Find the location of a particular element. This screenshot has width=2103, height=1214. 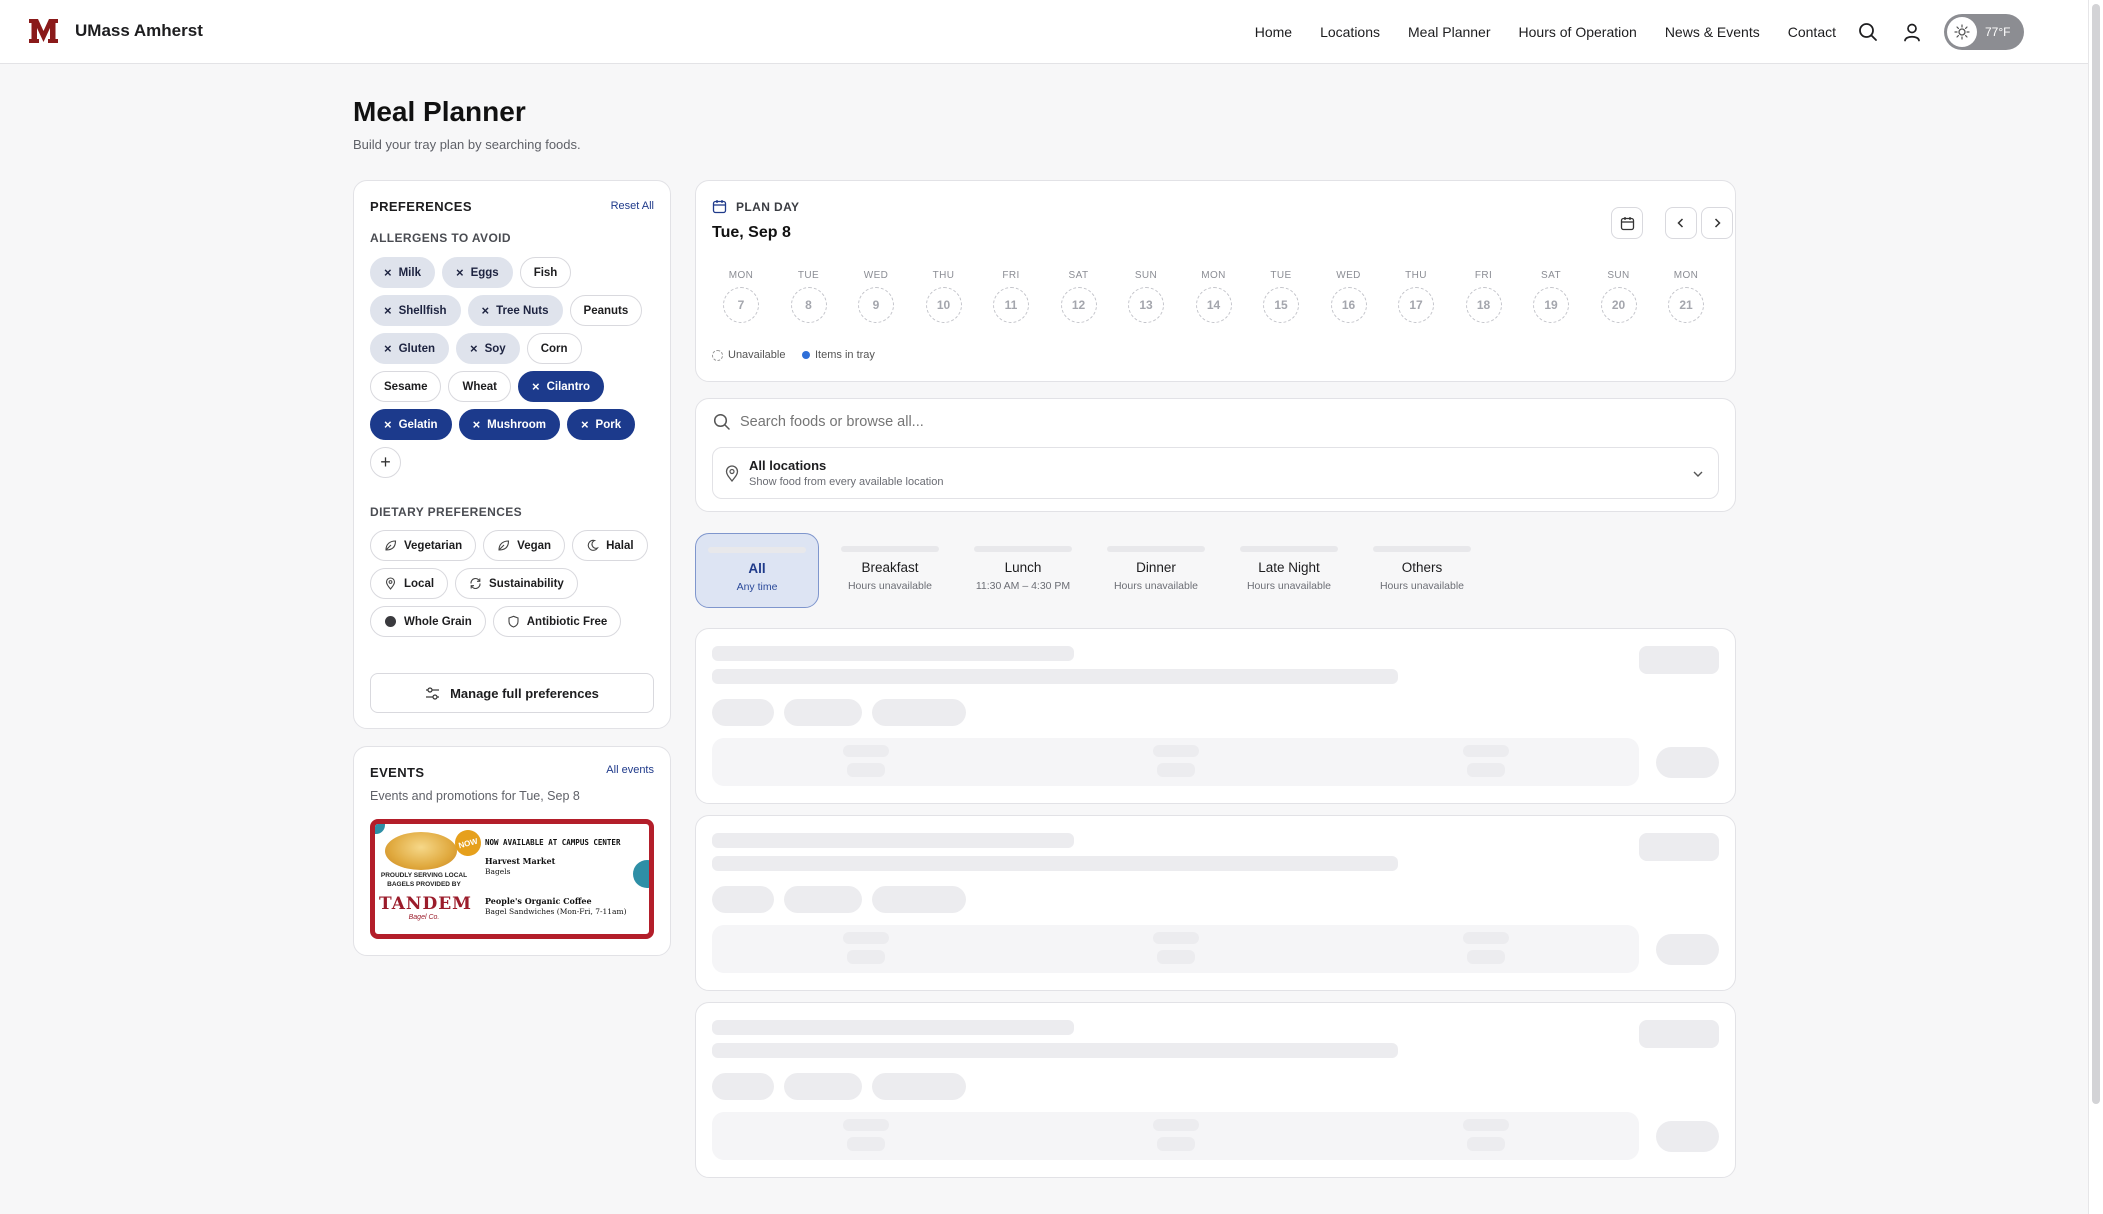

scrollbar-thumb is located at coordinates (2096, 554).